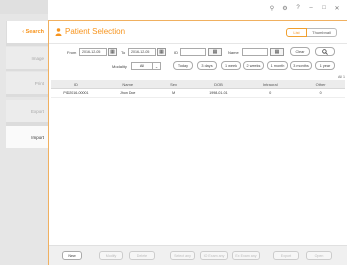 This screenshot has width=347, height=265. I want to click on patient-icon, so click(58, 31).